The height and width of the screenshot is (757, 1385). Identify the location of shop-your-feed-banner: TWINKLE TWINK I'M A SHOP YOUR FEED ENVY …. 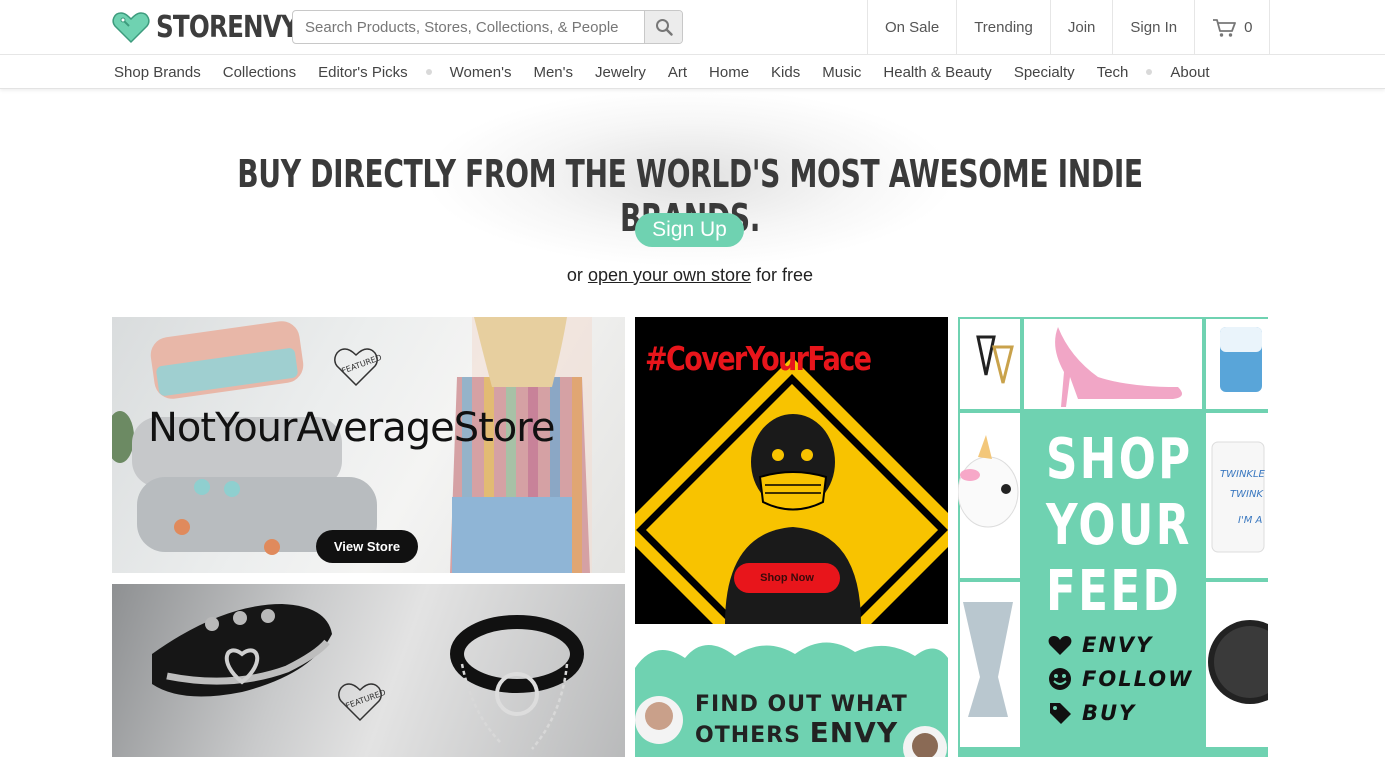
(1113, 537).